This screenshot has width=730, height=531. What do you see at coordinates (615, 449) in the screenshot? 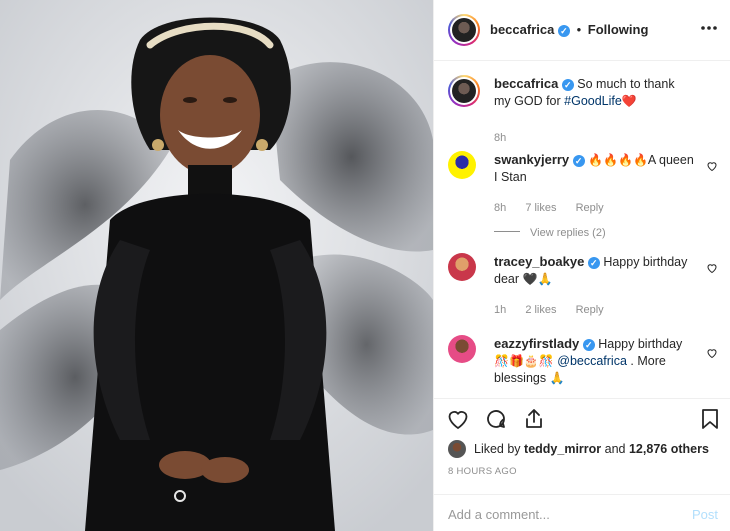
I see `likes-middle: and` at bounding box center [615, 449].